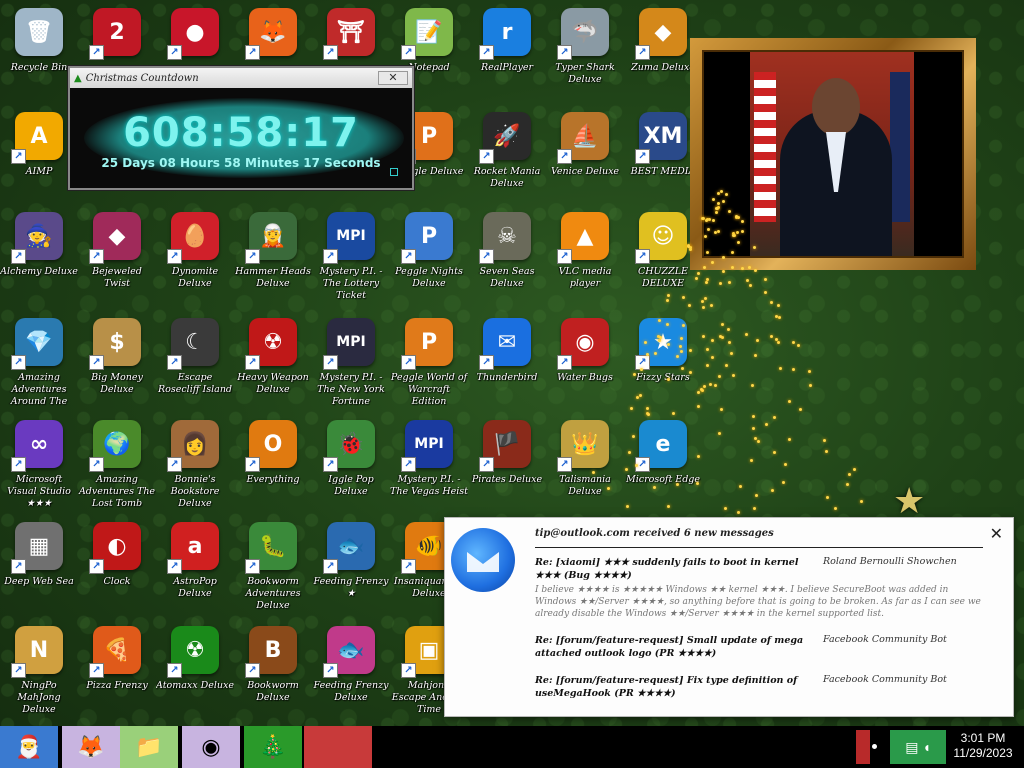 The image size is (1024, 768). I want to click on ningpo-icon: N ↗, so click(37, 652).